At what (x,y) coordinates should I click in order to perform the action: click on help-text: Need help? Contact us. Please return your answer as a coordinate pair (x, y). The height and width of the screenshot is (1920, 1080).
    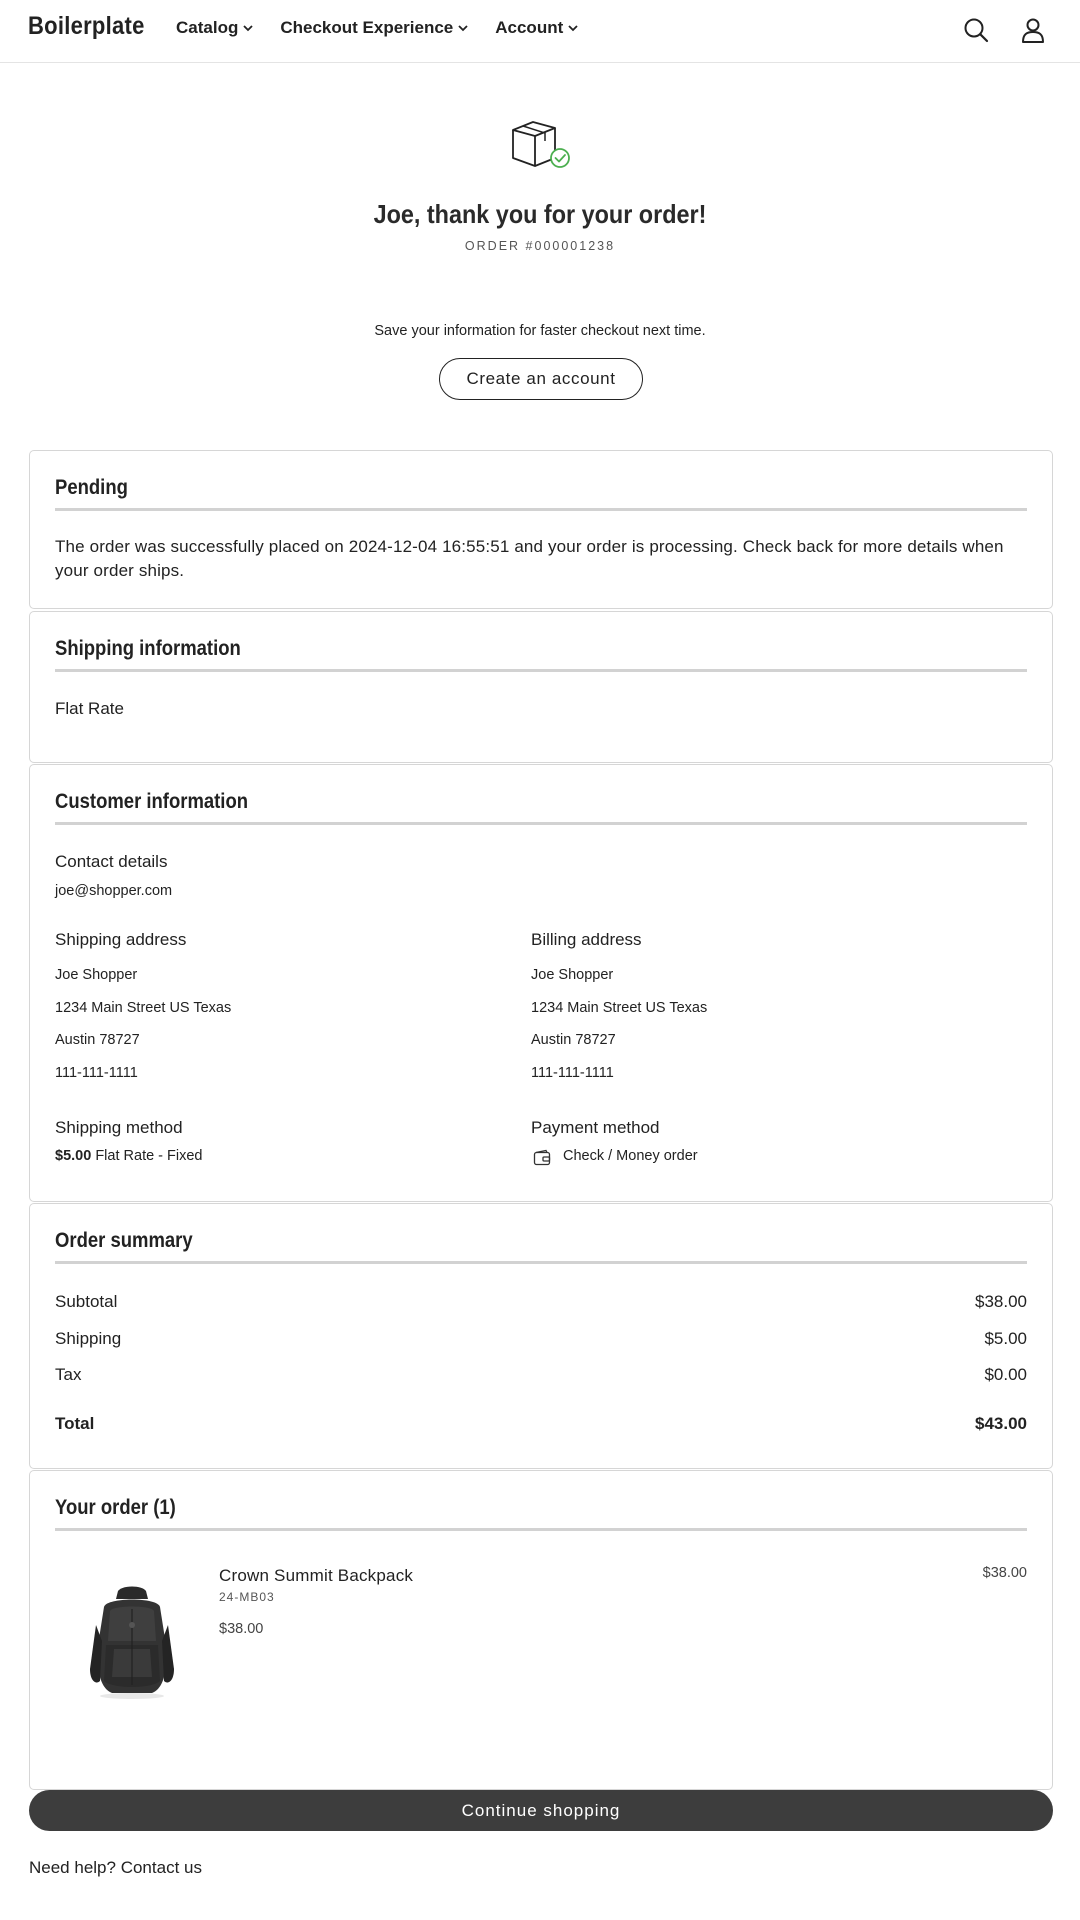
    Looking at the image, I should click on (115, 1868).